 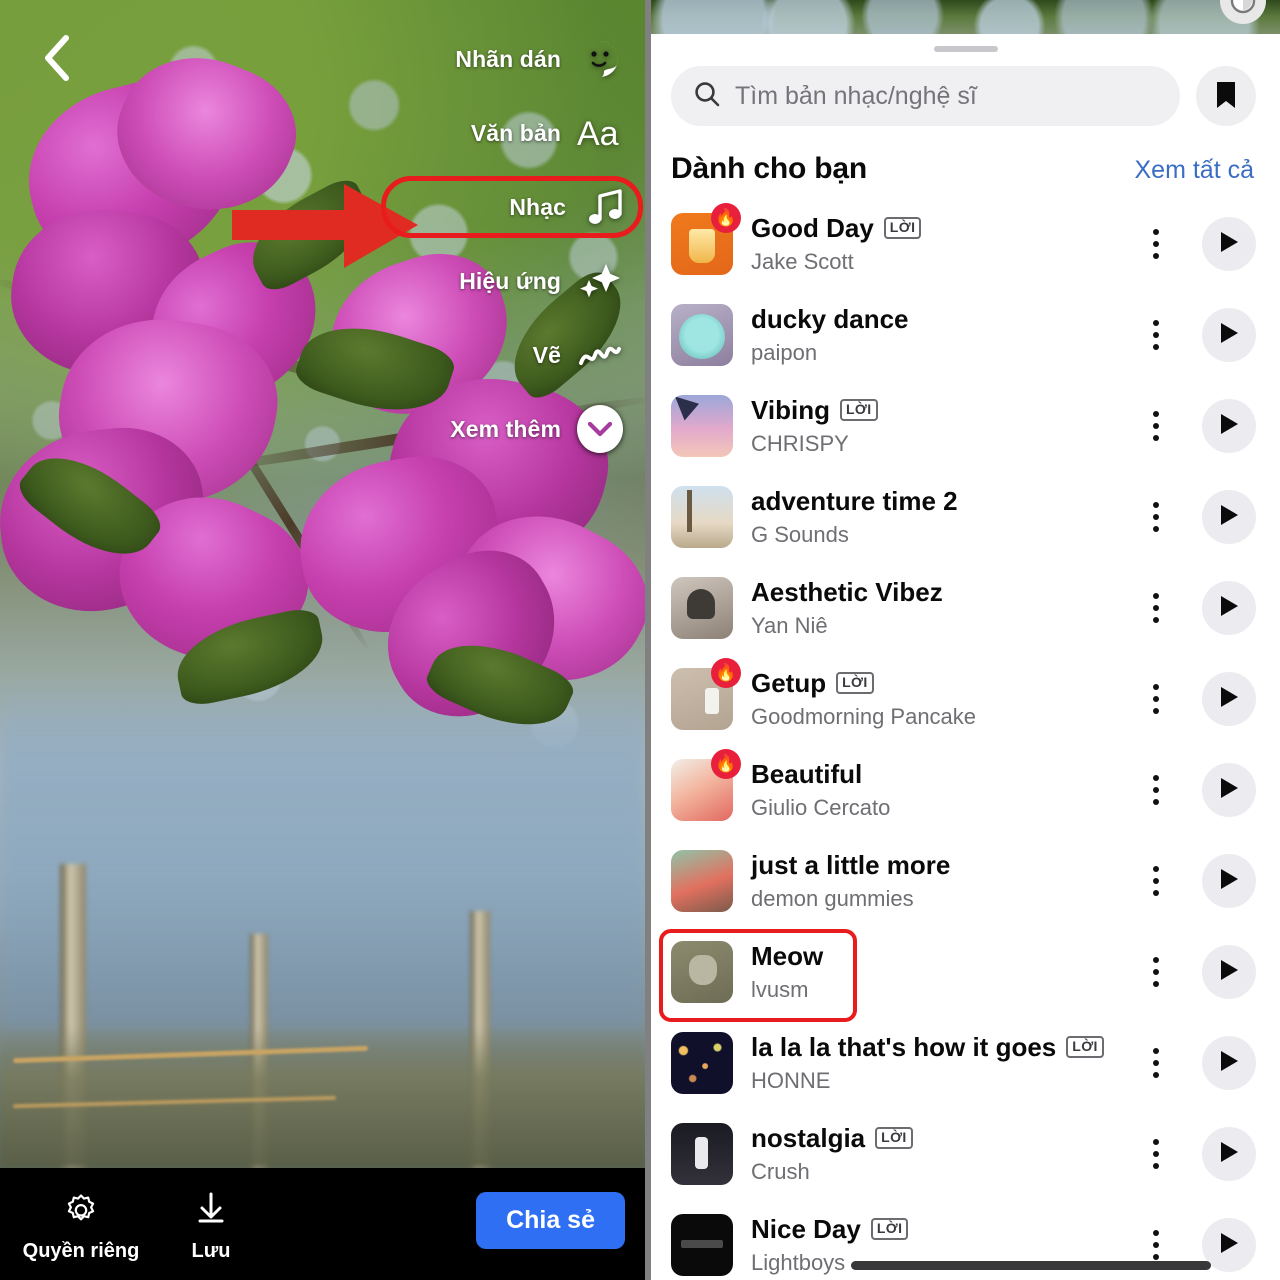 I want to click on song-artist: lvusm, so click(x=780, y=989).